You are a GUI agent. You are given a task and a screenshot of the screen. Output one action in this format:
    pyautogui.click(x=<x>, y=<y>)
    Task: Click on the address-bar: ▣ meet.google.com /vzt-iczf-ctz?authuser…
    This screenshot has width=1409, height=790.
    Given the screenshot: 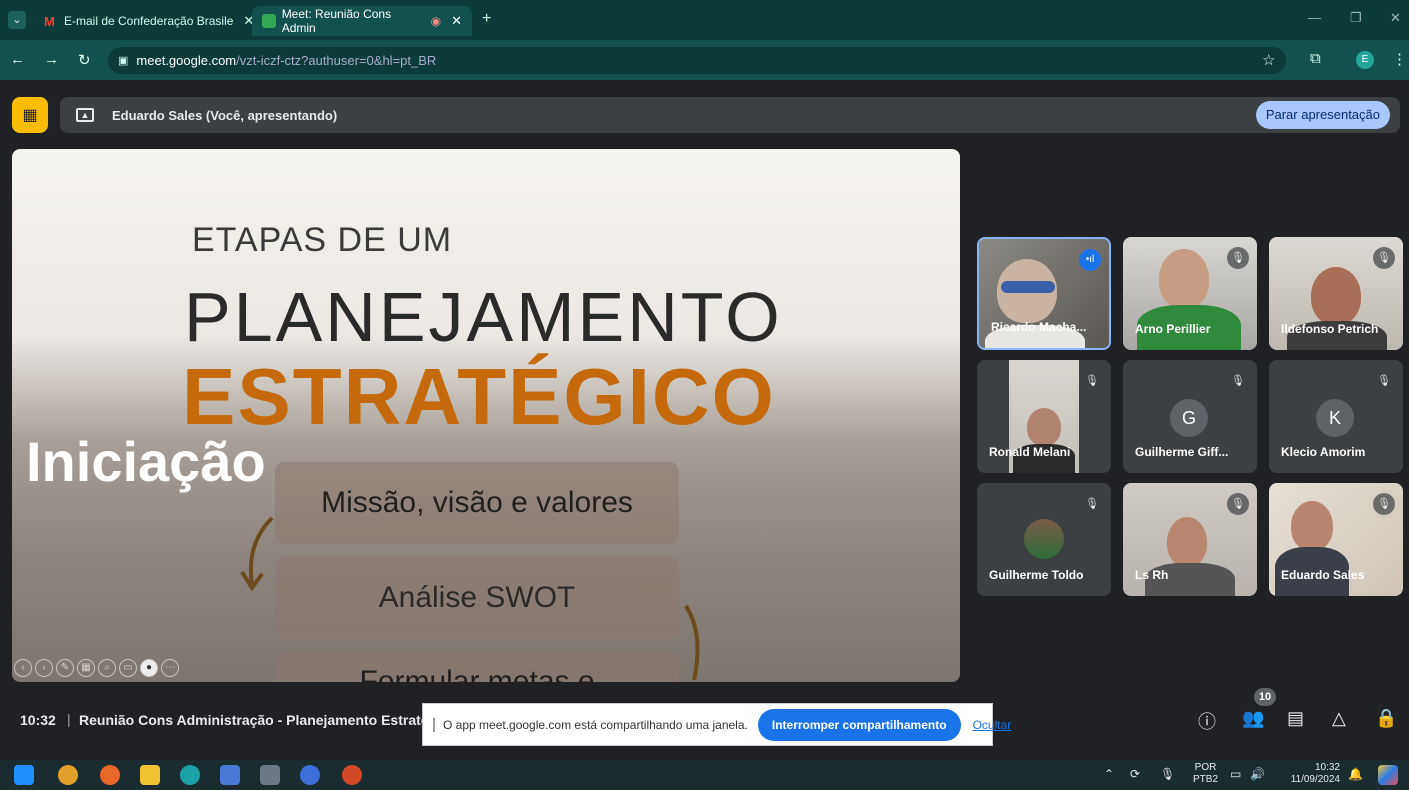 What is the action you would take?
    pyautogui.click(x=697, y=60)
    